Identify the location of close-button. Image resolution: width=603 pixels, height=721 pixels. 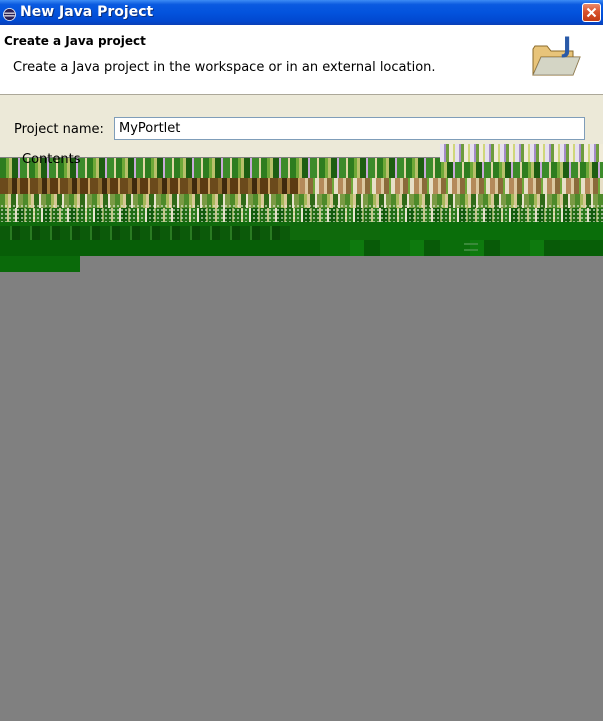
(591, 12).